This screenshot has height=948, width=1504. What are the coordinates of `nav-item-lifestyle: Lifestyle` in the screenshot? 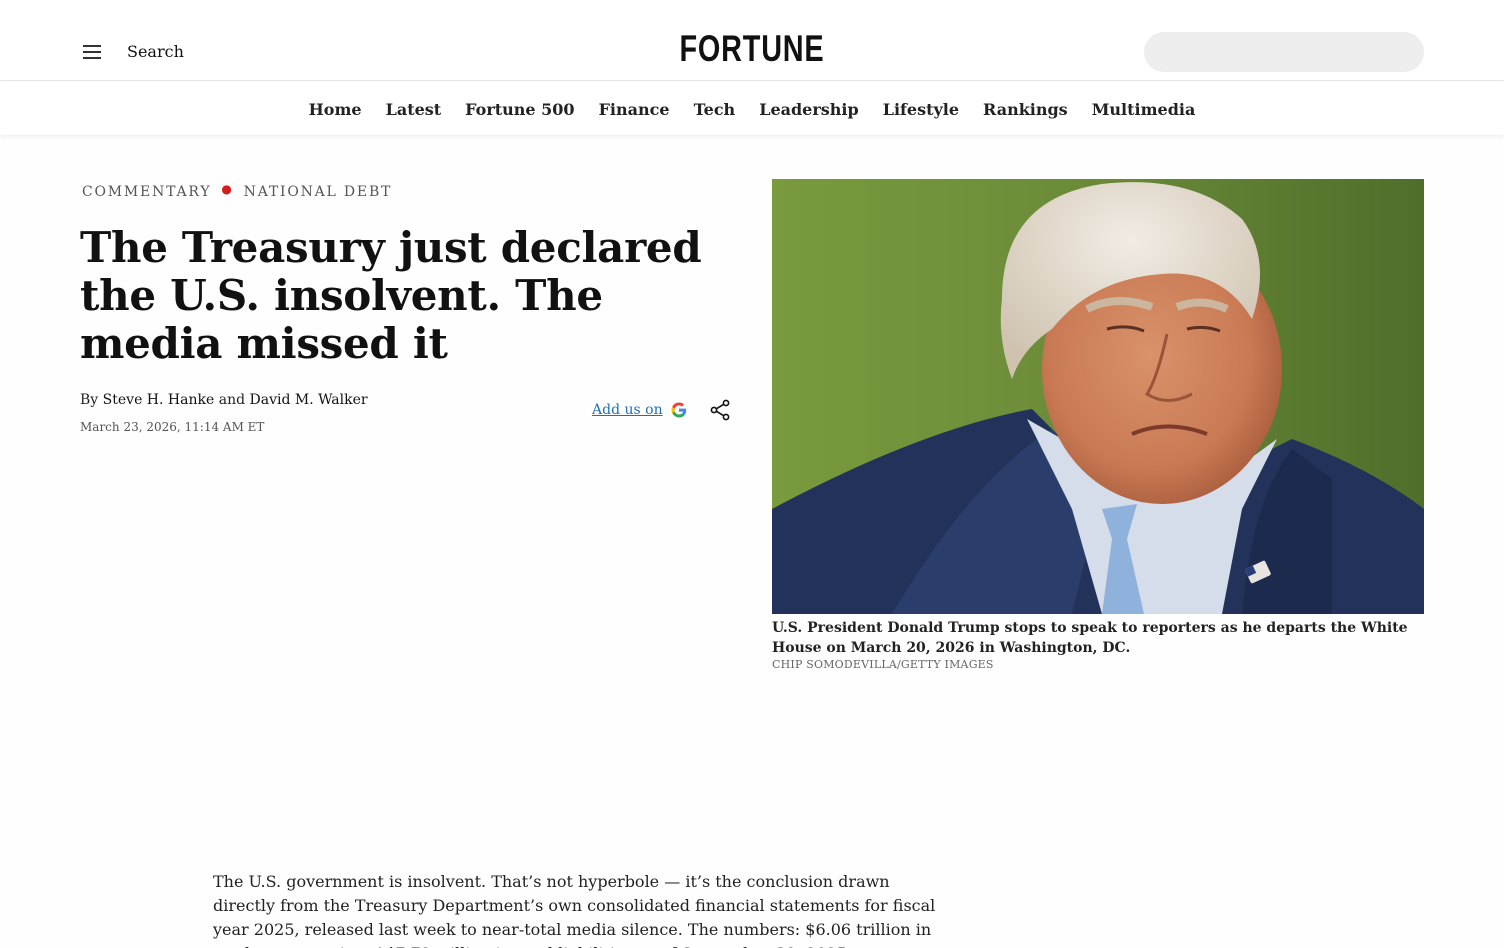 It's located at (921, 109).